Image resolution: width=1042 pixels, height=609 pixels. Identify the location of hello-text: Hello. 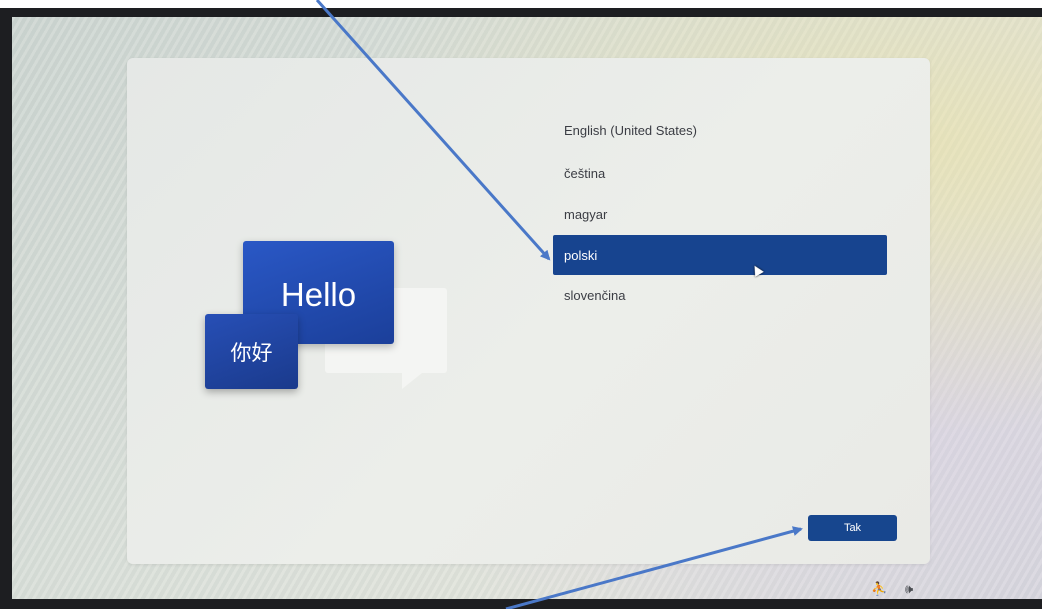
(318, 294).